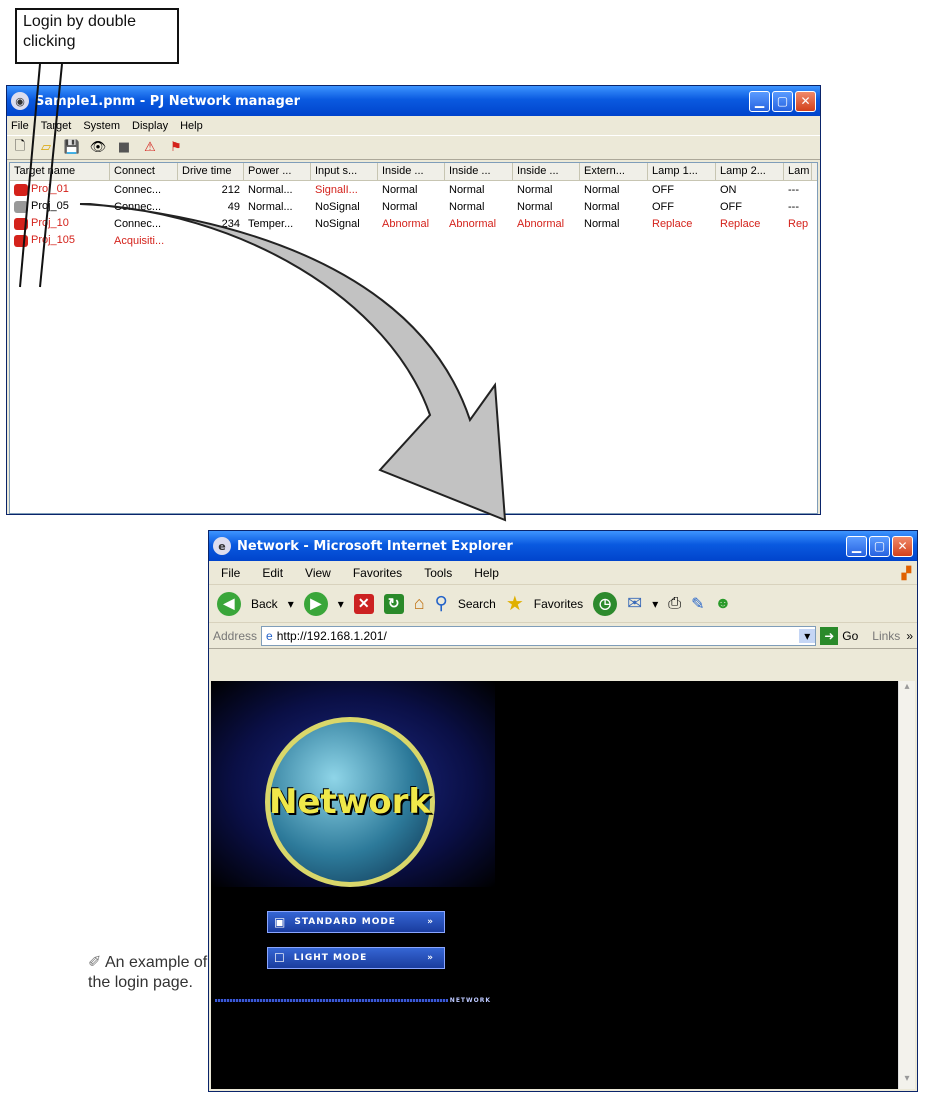  I want to click on cell-lamp-3: ---, so click(793, 189).